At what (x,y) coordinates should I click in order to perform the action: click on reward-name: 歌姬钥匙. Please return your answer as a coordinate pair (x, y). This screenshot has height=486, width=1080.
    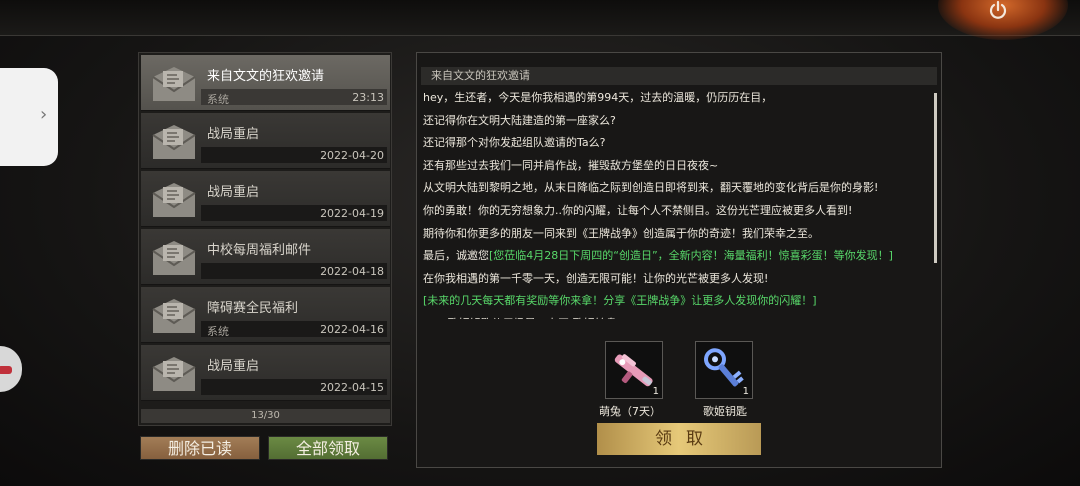
    Looking at the image, I should click on (725, 411).